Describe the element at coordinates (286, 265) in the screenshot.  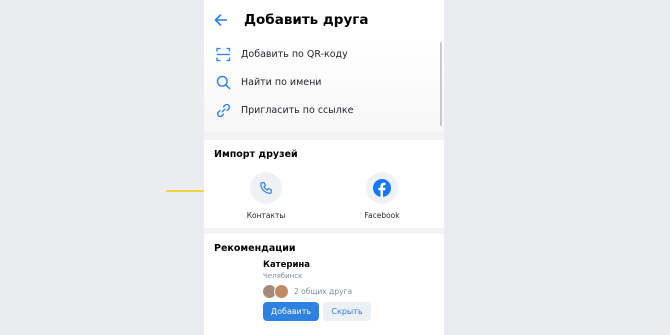
I see `recommended-user-name: Катерина` at that location.